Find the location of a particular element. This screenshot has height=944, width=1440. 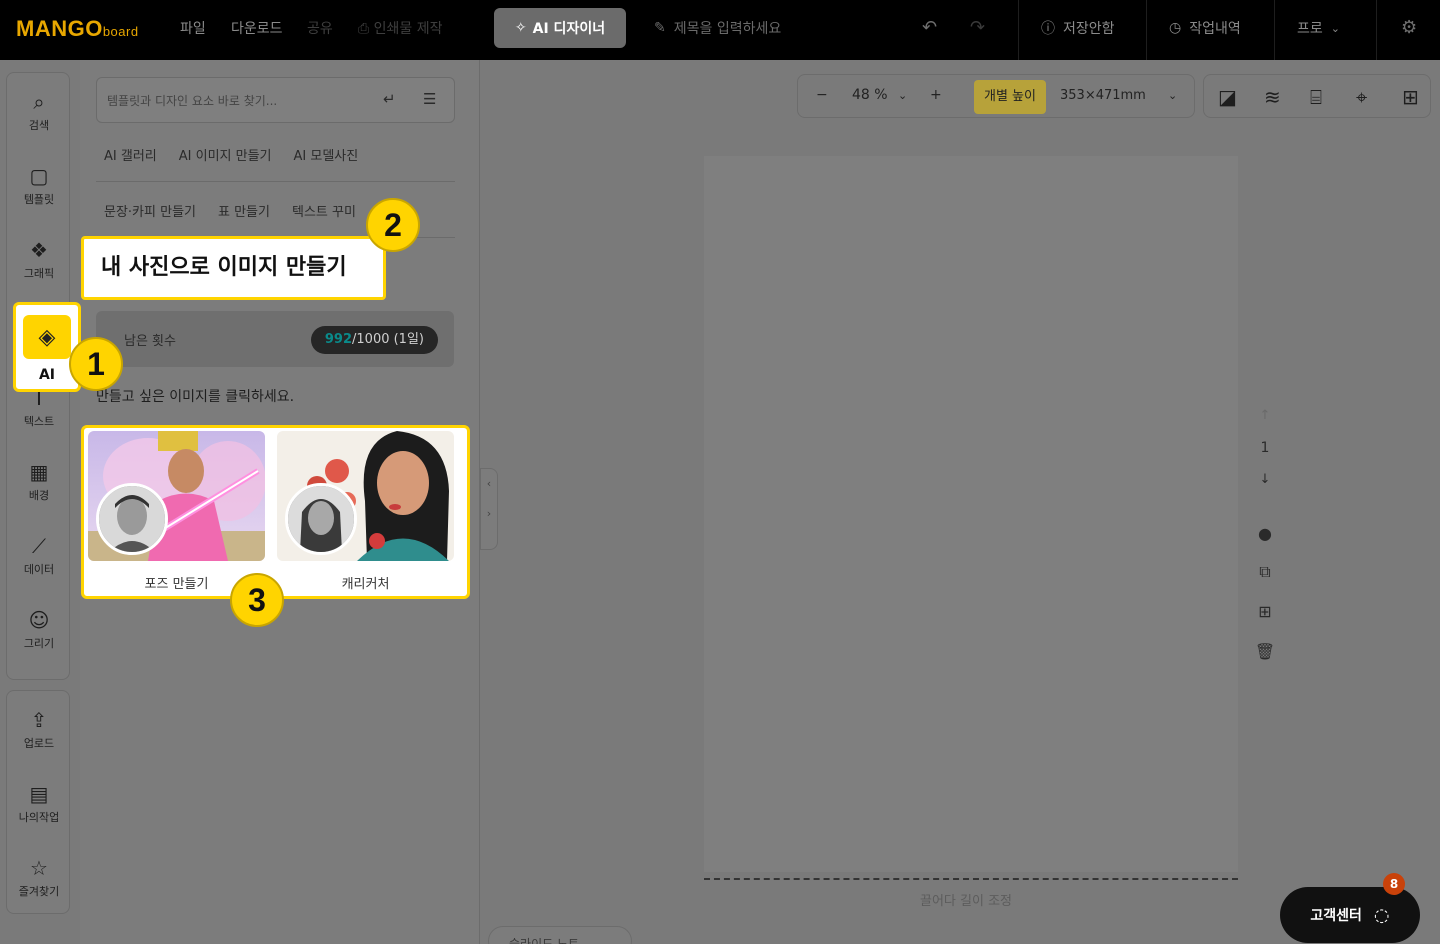

enter-arrow-icon: ↵ is located at coordinates (389, 99).